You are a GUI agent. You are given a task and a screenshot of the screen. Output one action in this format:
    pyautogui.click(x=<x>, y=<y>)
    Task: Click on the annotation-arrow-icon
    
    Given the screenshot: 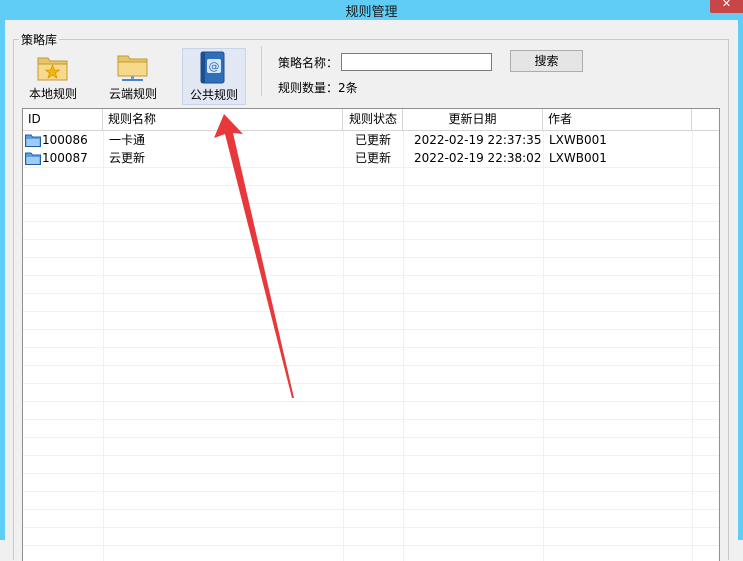 What is the action you would take?
    pyautogui.click(x=254, y=256)
    